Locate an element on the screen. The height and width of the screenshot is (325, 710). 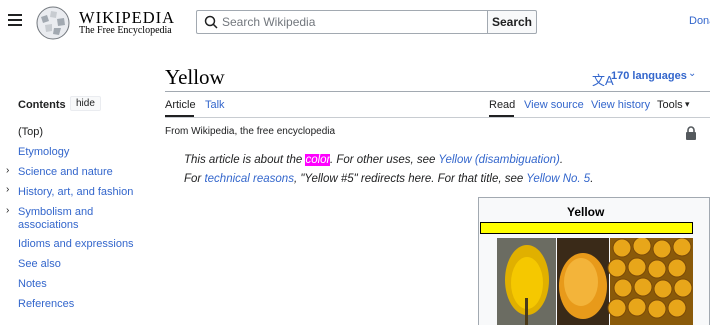
chevron-down-icon: ⌄ is located at coordinates (692, 73).